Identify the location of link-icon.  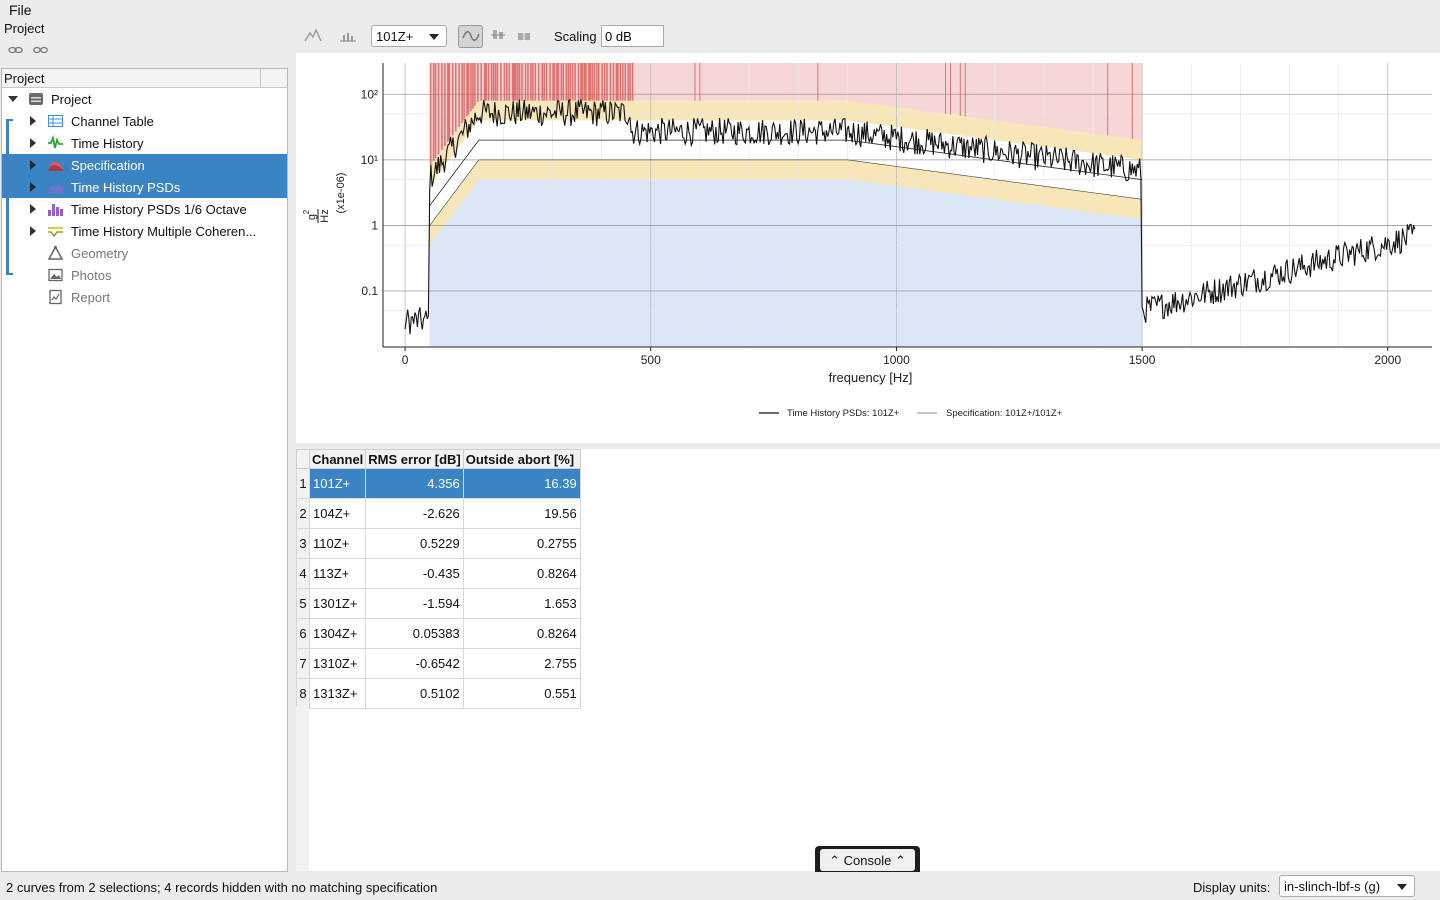
(15, 50).